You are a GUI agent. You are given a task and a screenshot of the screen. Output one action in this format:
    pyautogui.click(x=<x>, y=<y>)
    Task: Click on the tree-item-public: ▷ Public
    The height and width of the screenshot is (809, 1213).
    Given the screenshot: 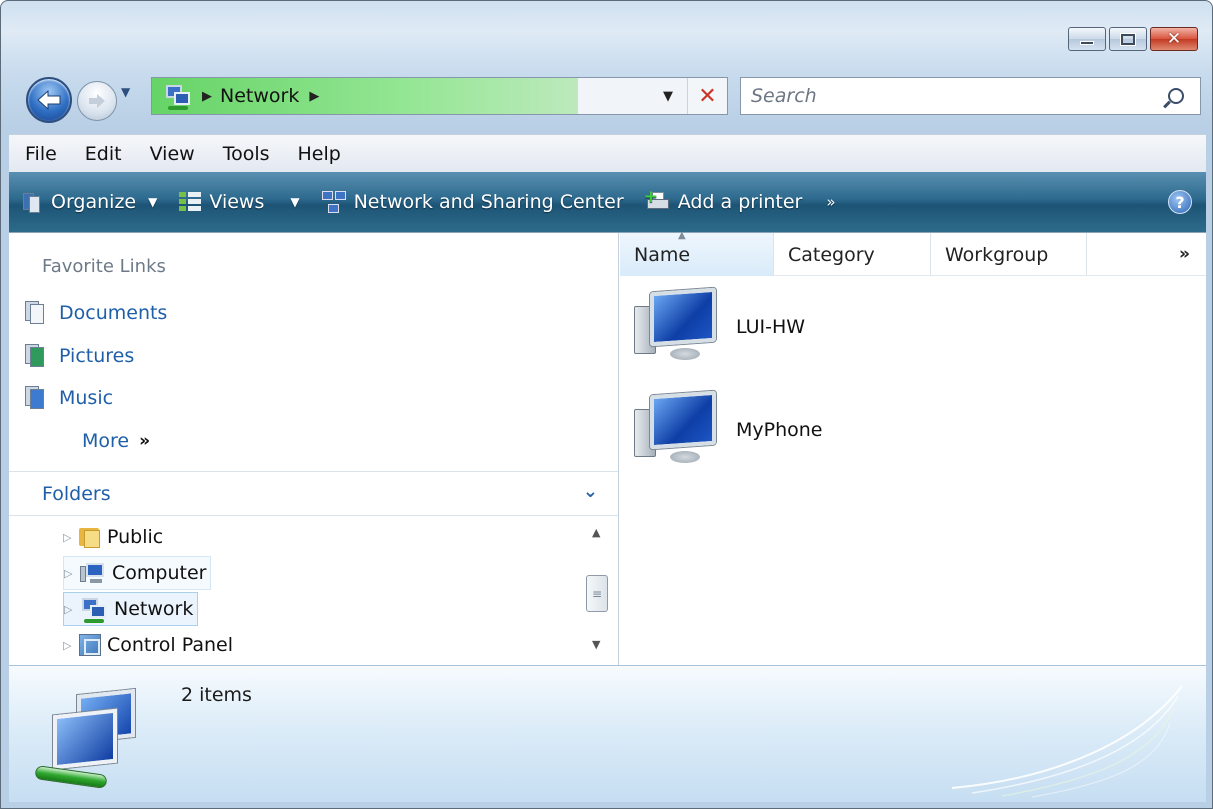 What is the action you would take?
    pyautogui.click(x=113, y=537)
    